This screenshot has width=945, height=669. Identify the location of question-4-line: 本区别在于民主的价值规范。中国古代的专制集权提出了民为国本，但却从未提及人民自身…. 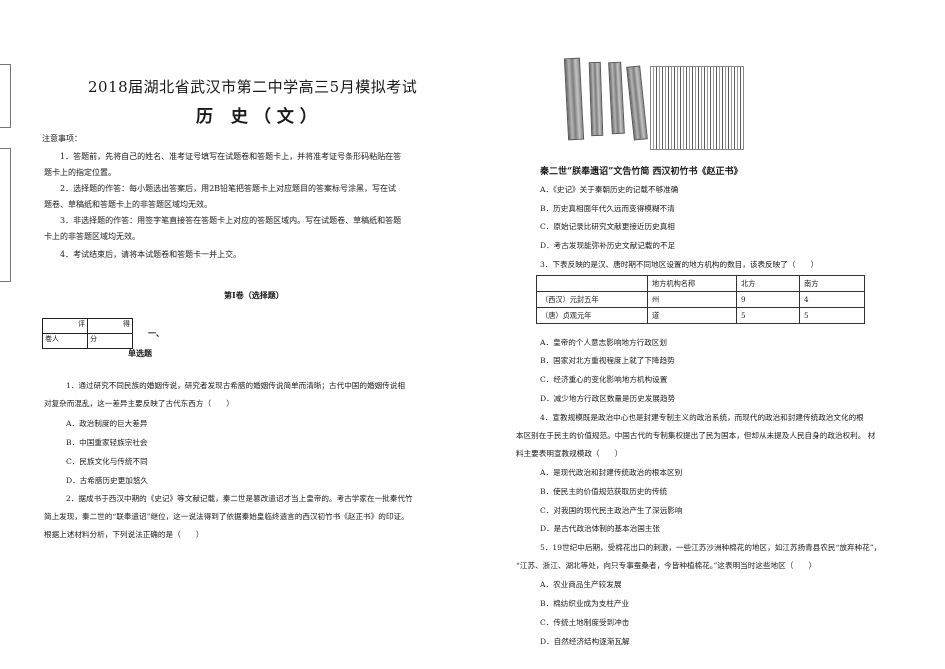
(696, 435).